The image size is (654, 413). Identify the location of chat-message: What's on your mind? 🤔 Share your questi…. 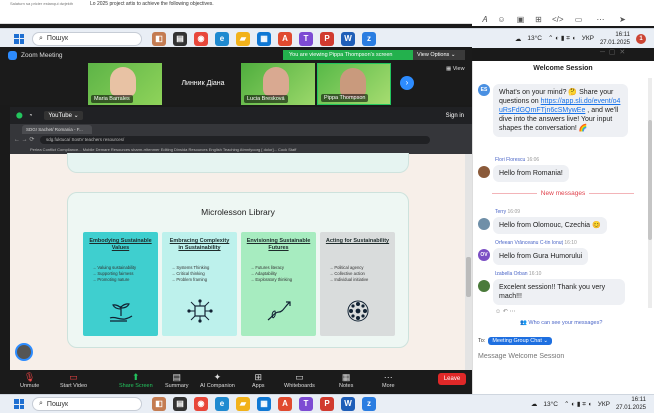
(560, 110).